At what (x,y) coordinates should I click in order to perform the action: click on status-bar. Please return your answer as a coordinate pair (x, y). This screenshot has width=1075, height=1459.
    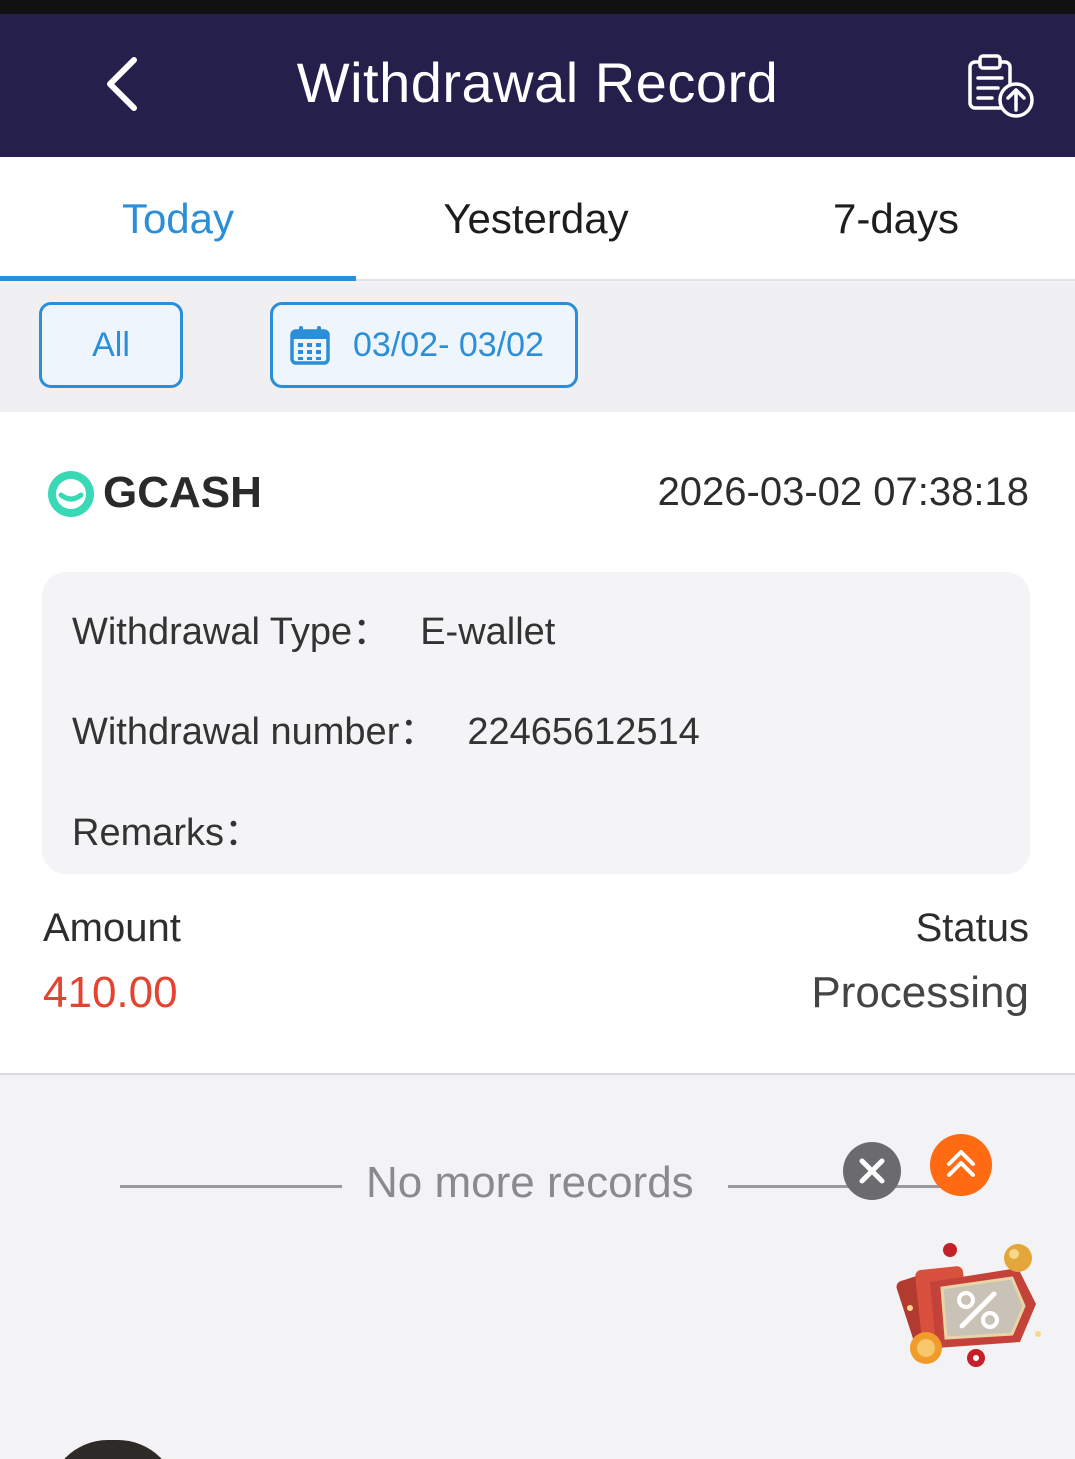
    Looking at the image, I should click on (537, 7).